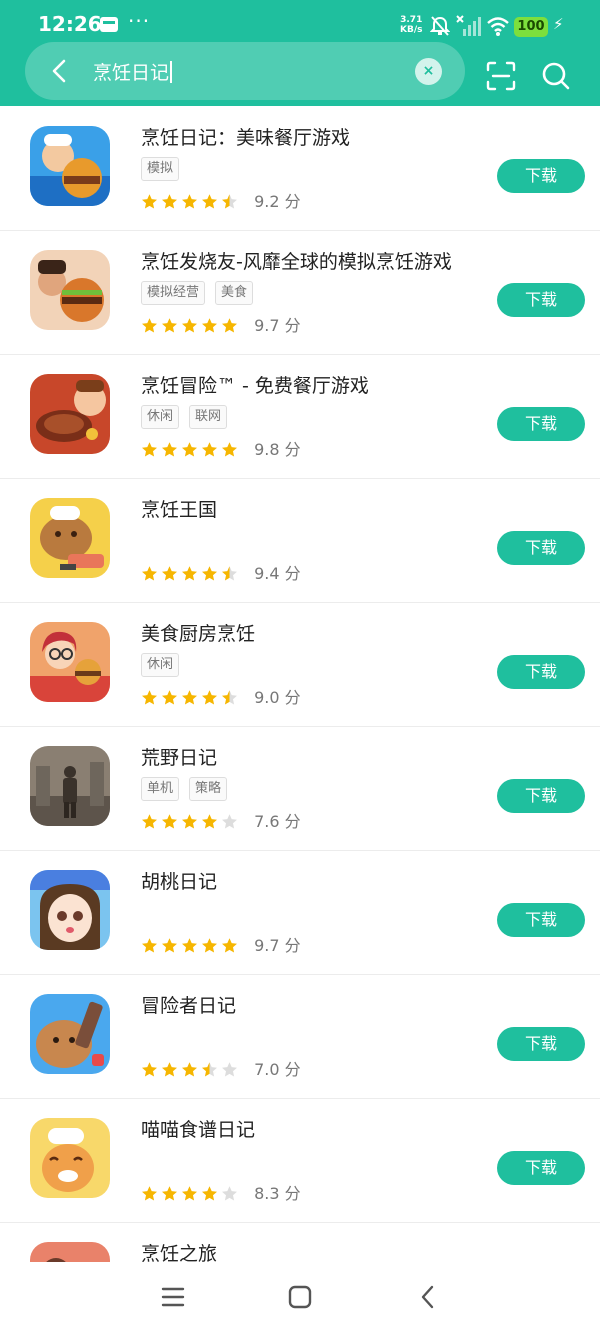 The image size is (600, 1333). Describe the element at coordinates (428, 1297) in the screenshot. I see `back-icon` at that location.